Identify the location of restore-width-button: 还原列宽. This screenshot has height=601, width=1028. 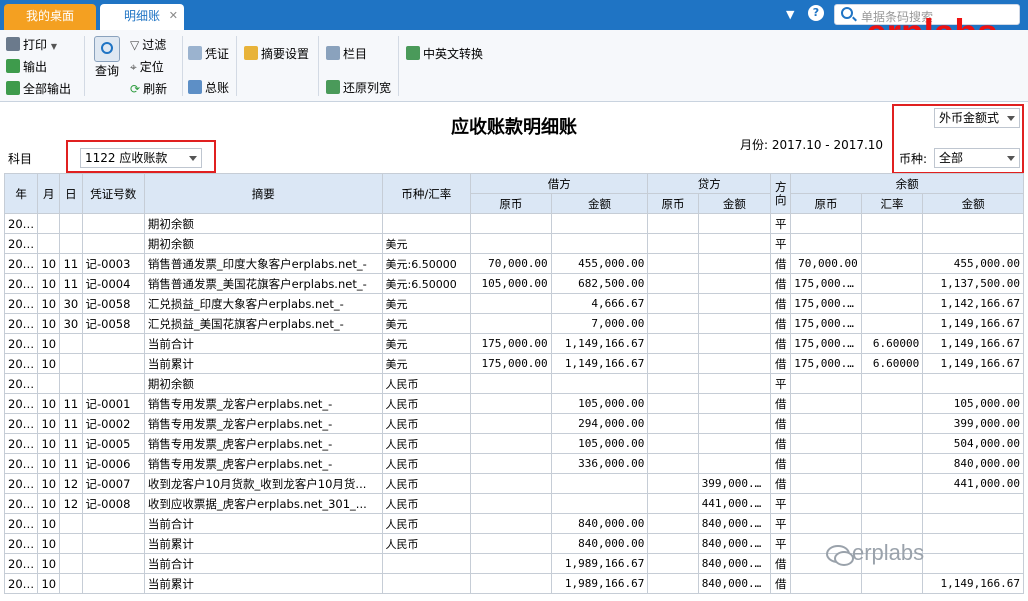
(358, 88).